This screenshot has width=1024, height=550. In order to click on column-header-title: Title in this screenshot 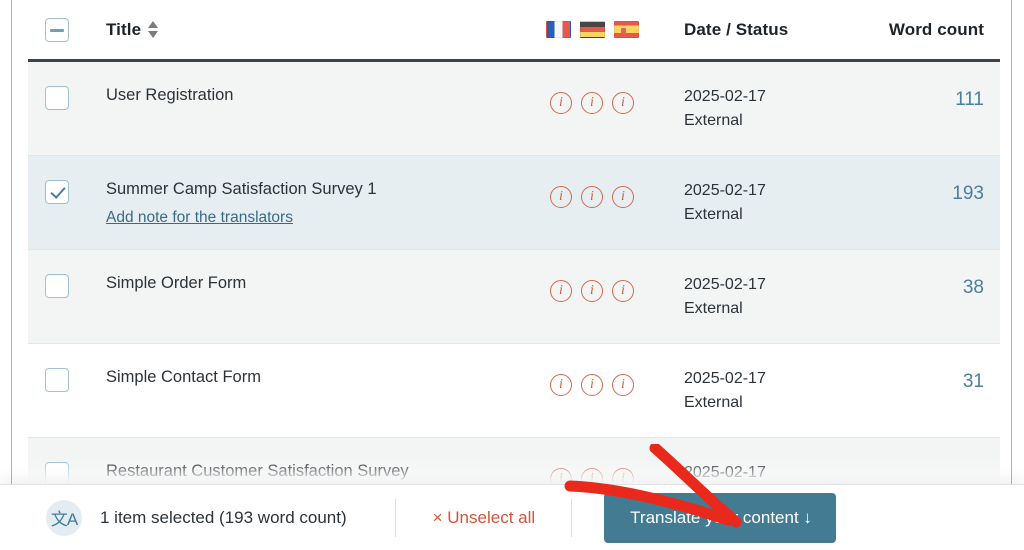, I will do `click(303, 30)`.